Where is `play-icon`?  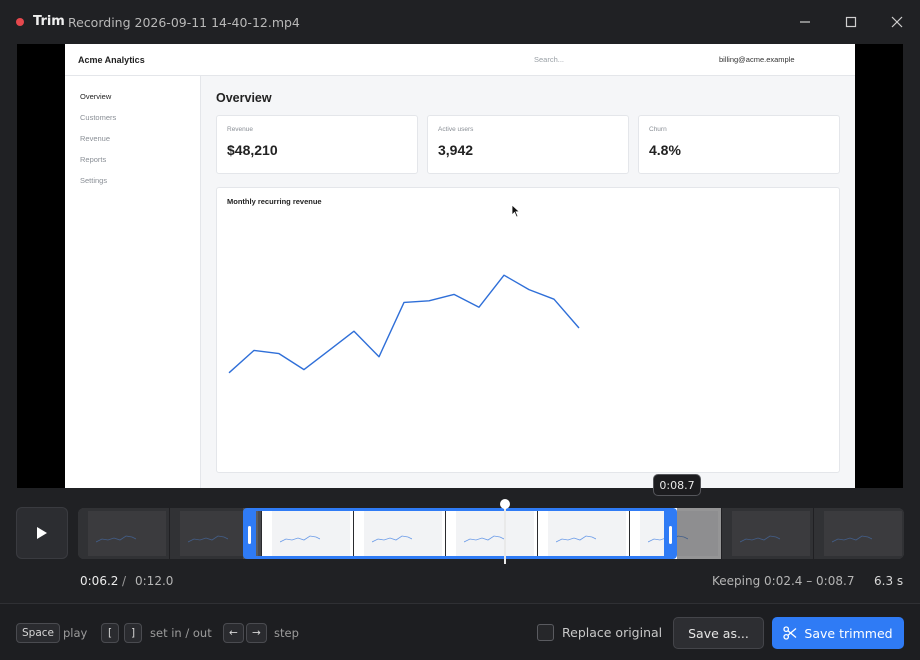 play-icon is located at coordinates (42, 533).